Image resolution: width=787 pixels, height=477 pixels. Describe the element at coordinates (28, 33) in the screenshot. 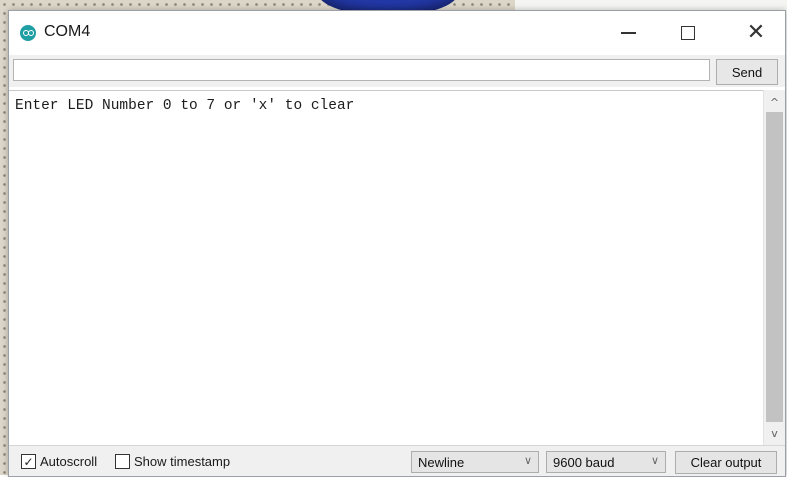

I see `arduino-icon` at that location.